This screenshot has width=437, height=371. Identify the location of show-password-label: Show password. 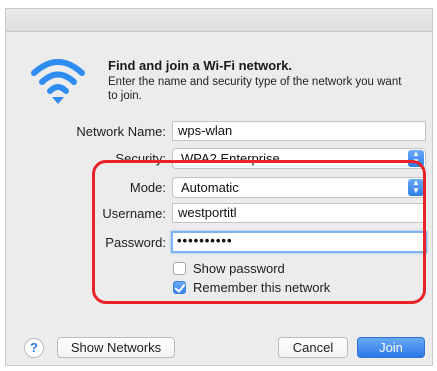
(239, 268).